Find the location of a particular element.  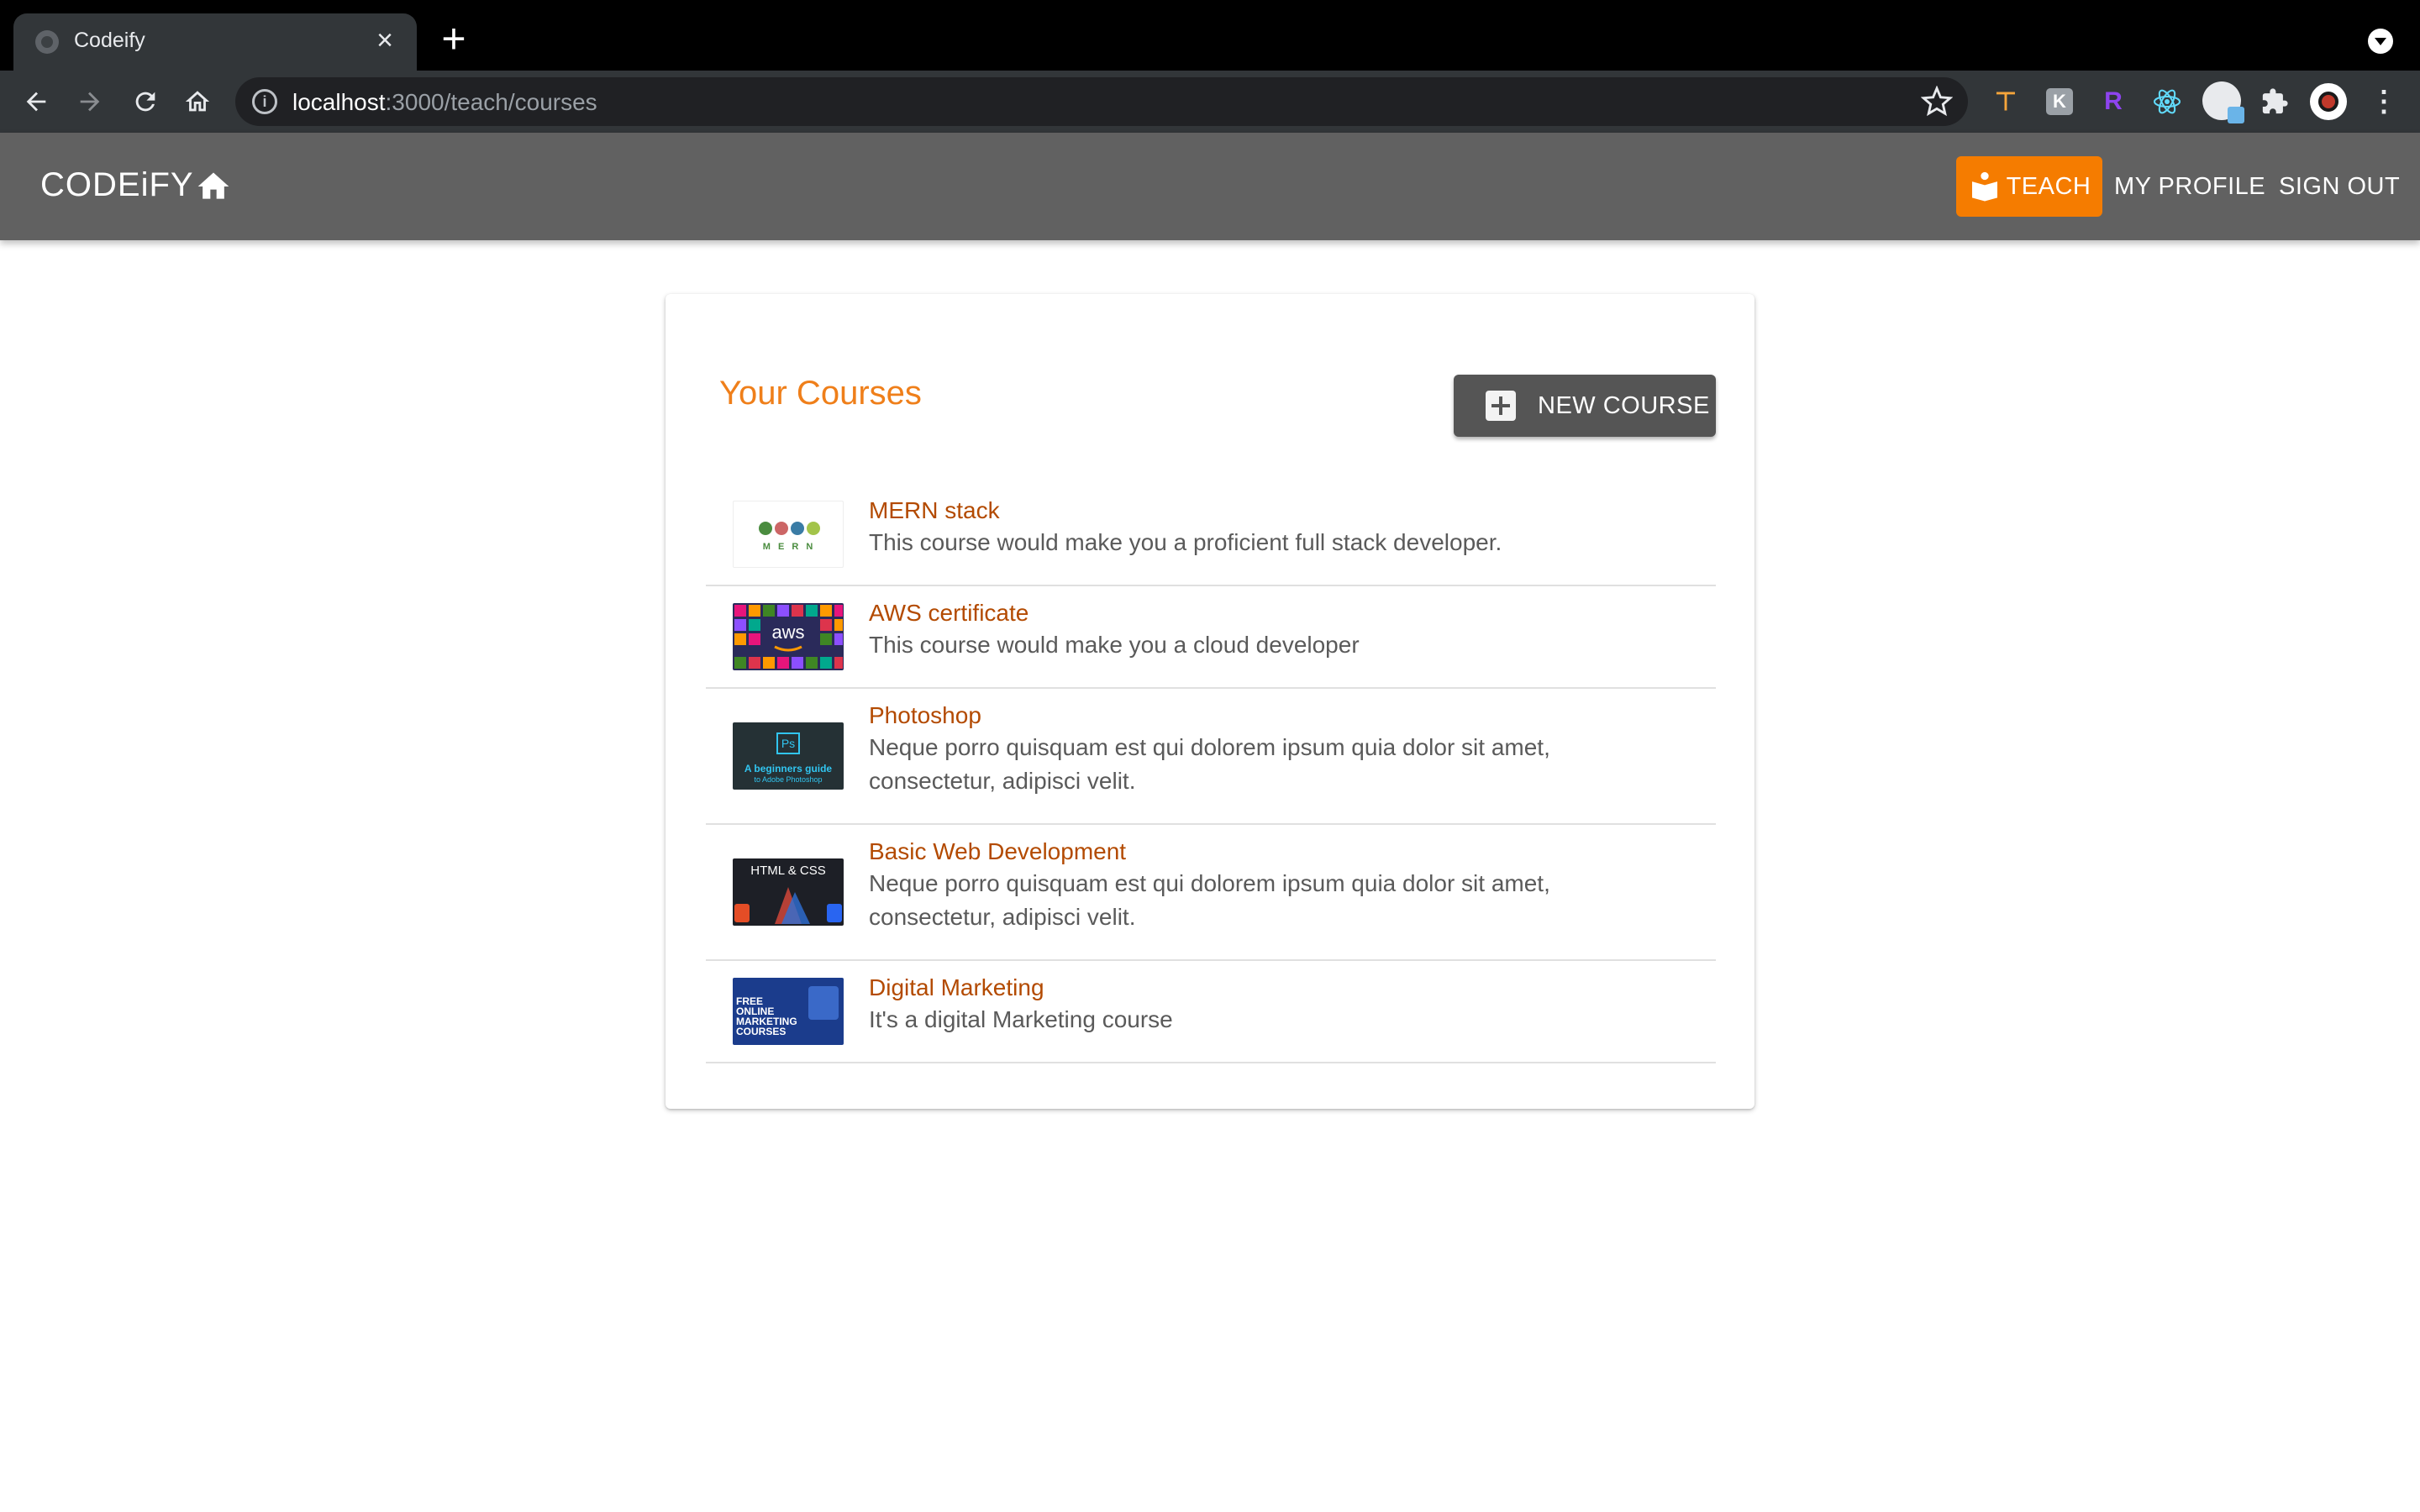

home-icon is located at coordinates (214, 186).